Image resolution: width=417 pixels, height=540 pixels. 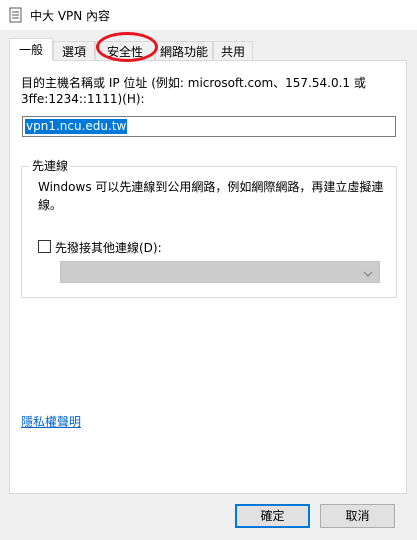 I want to click on tab-sharing: 共用, so click(x=233, y=51).